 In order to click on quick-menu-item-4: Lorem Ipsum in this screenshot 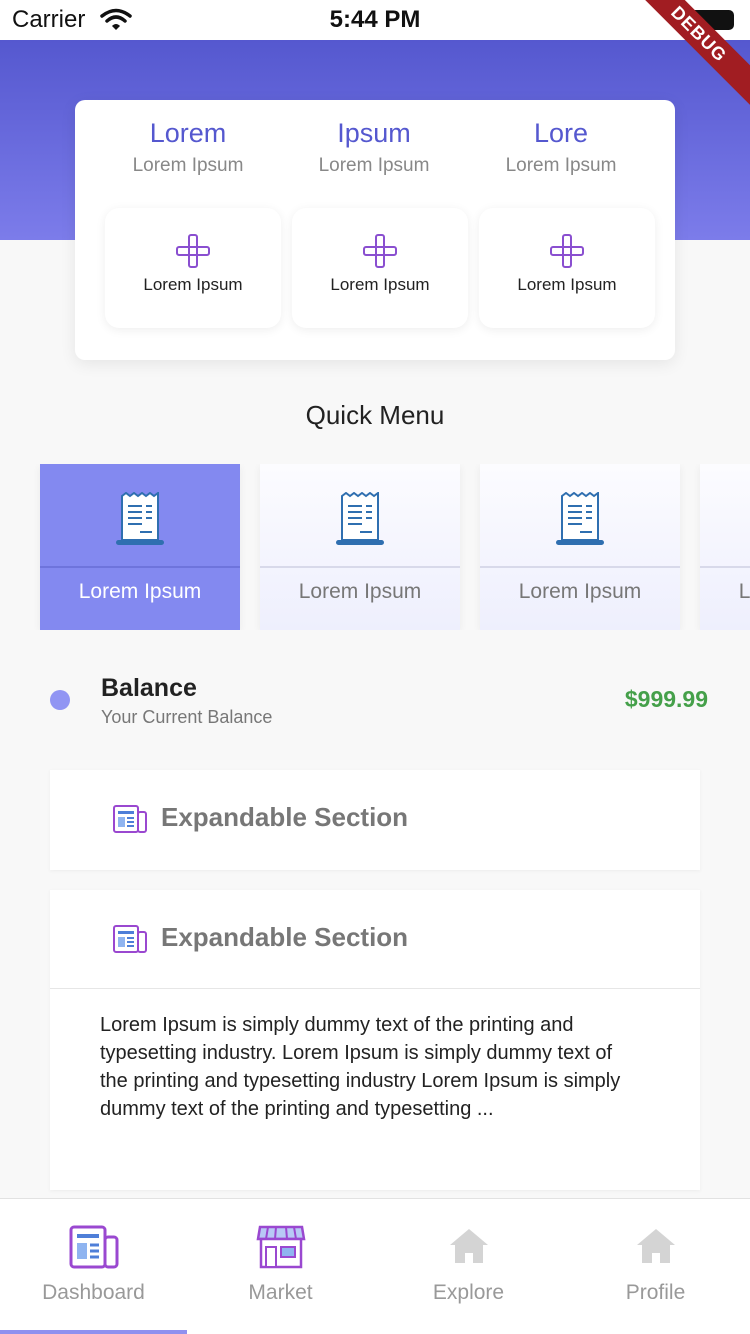, I will do `click(725, 547)`.